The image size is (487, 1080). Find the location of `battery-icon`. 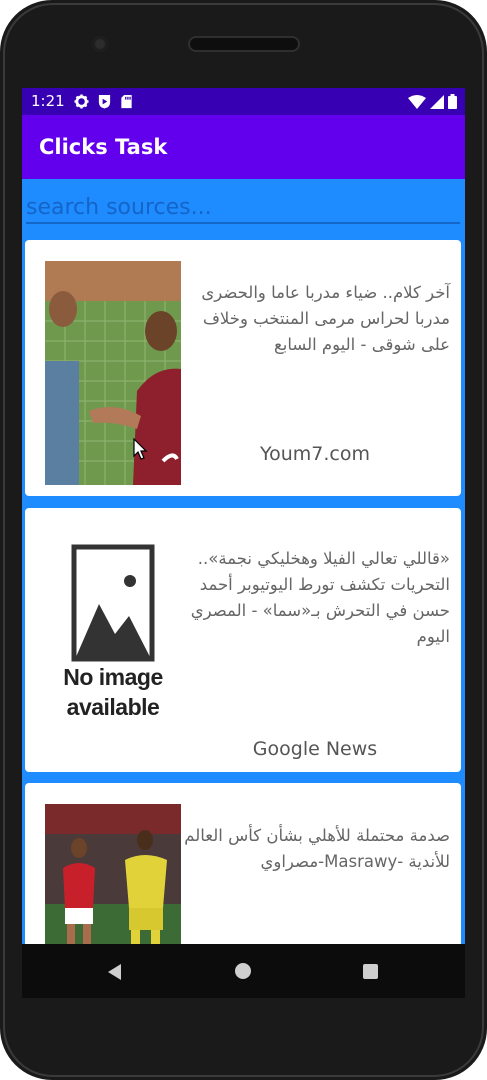

battery-icon is located at coordinates (452, 101).